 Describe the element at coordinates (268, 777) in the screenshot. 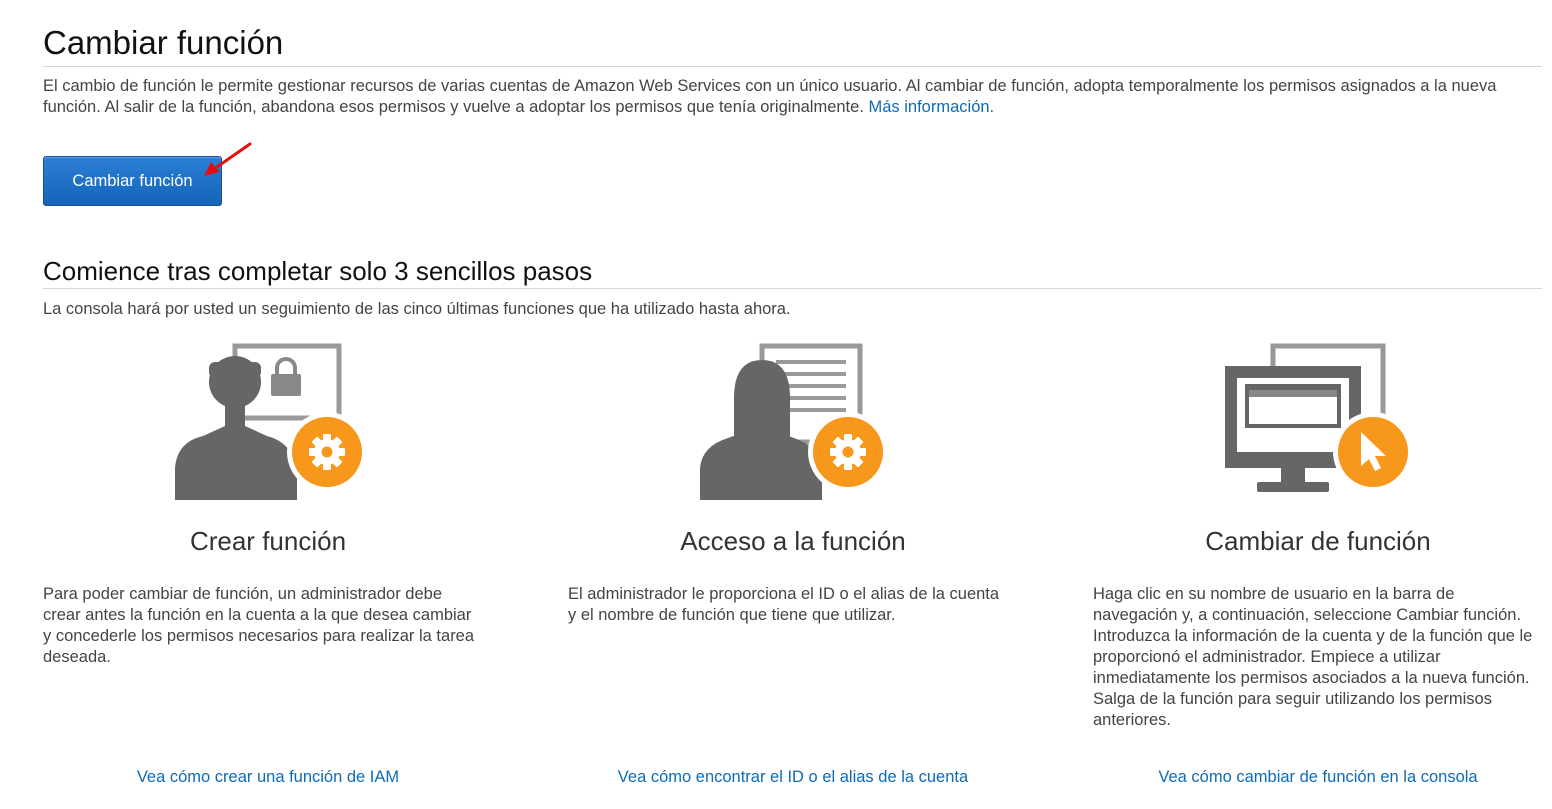

I see `create-iam-role-link: Vea cómo crear una función de IAM` at that location.